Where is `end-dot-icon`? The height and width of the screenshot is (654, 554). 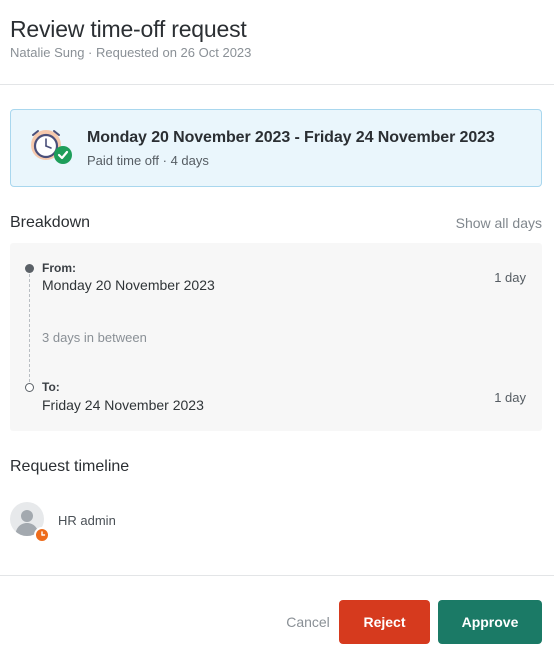 end-dot-icon is located at coordinates (29, 387).